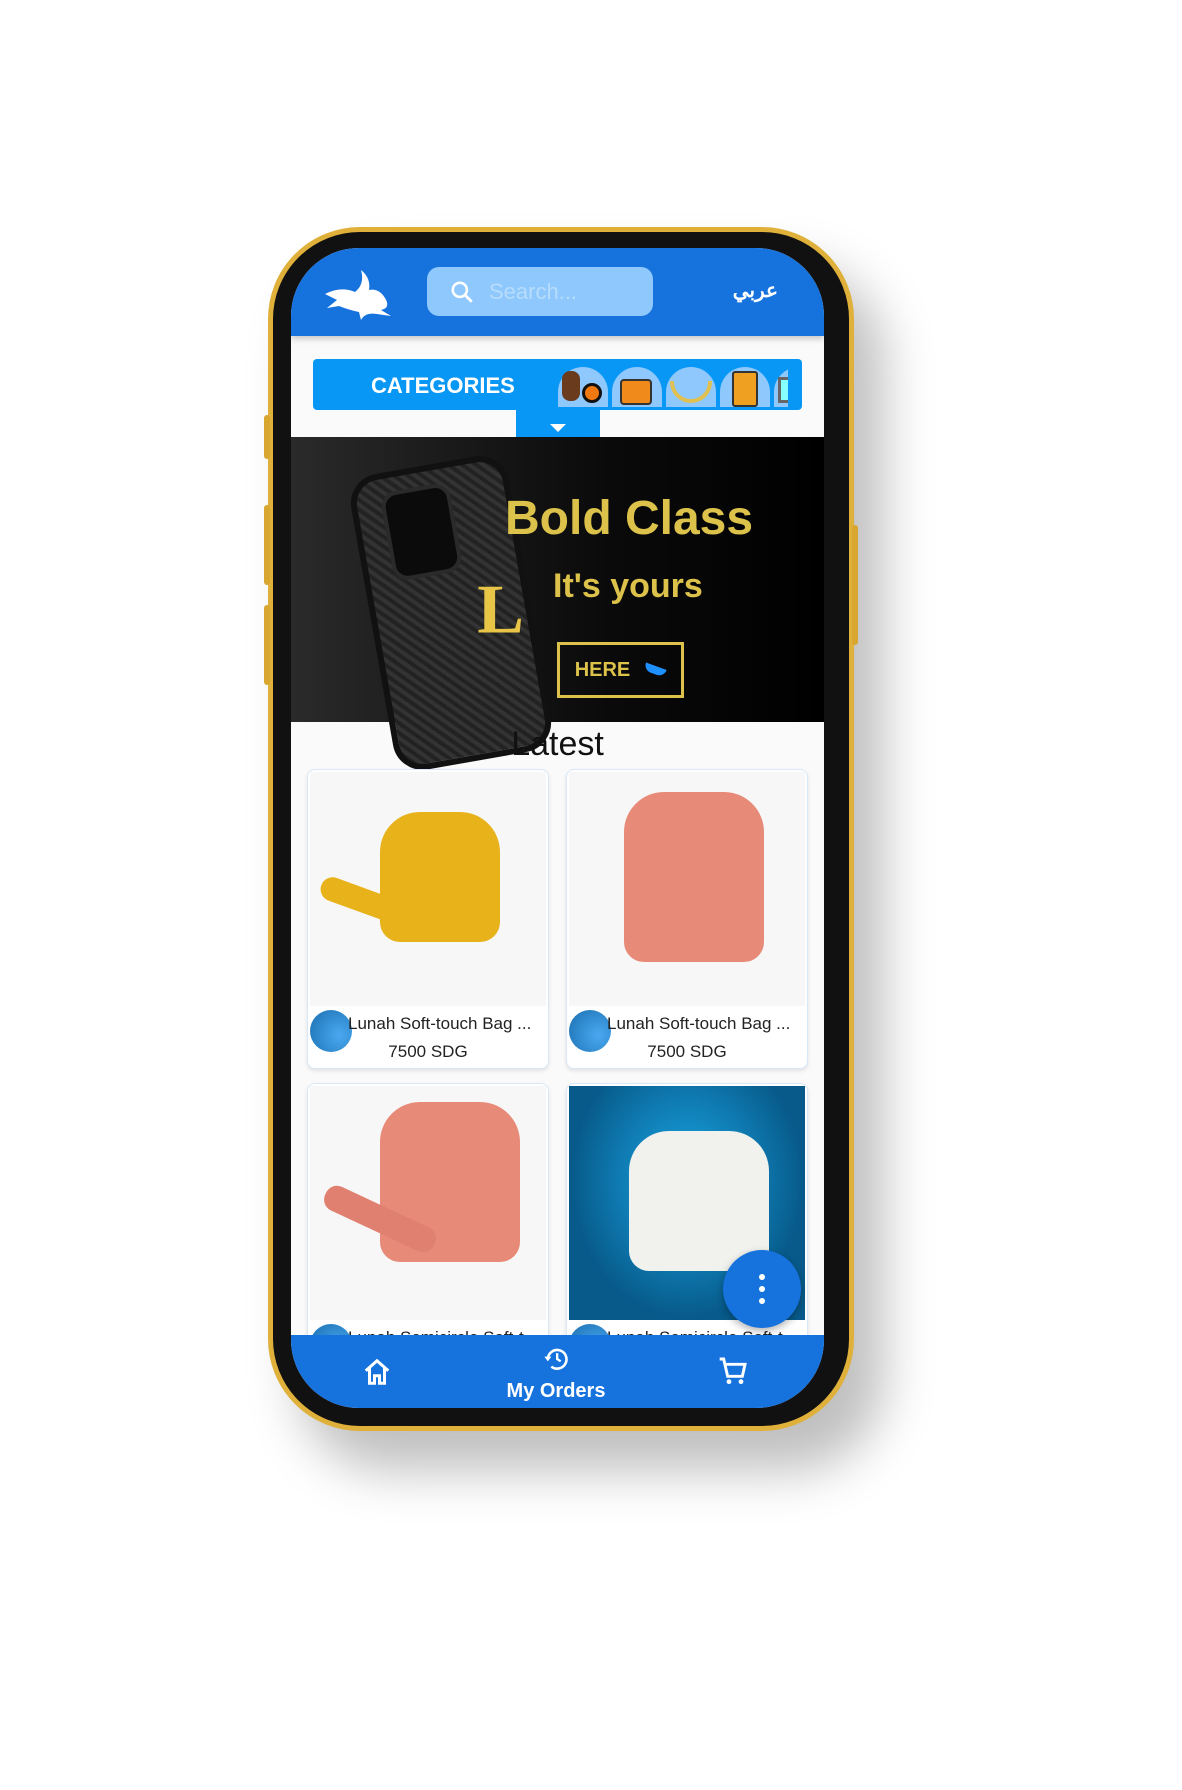  What do you see at coordinates (357, 294) in the screenshot?
I see `rabbit-logo-icon` at bounding box center [357, 294].